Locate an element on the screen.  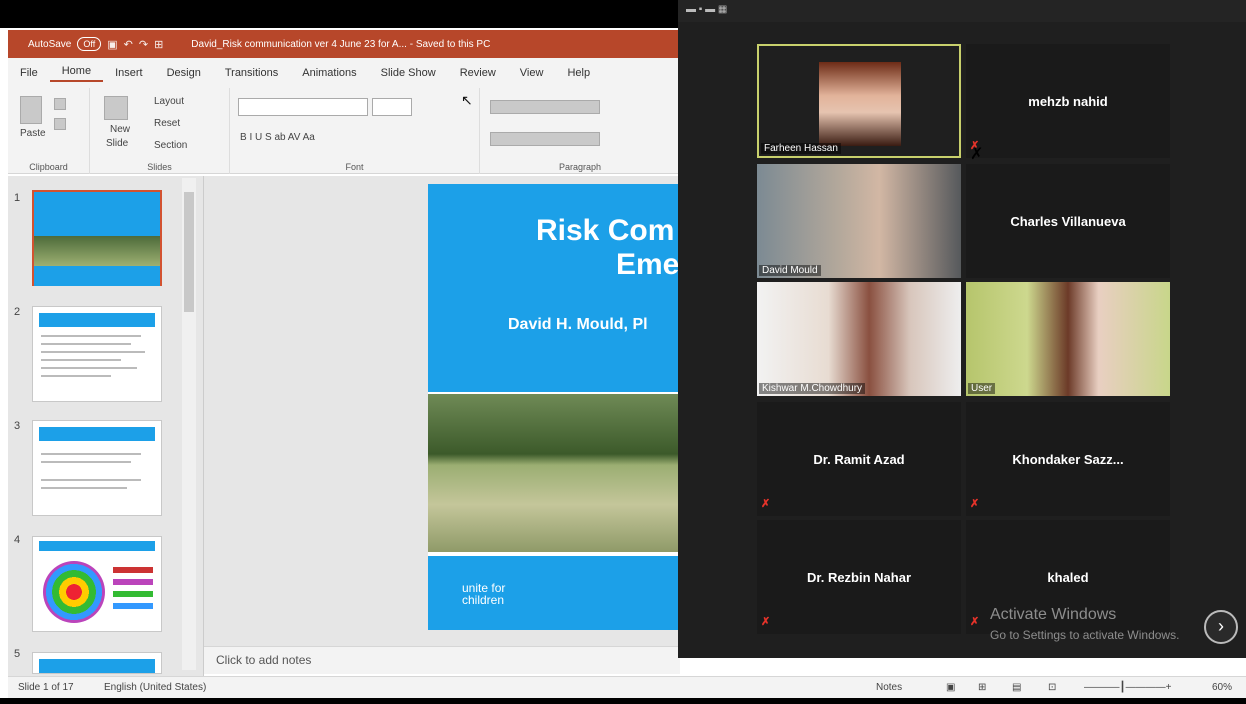
activate-windows-title: Activate Windows is located at coordinates (1053, 614).